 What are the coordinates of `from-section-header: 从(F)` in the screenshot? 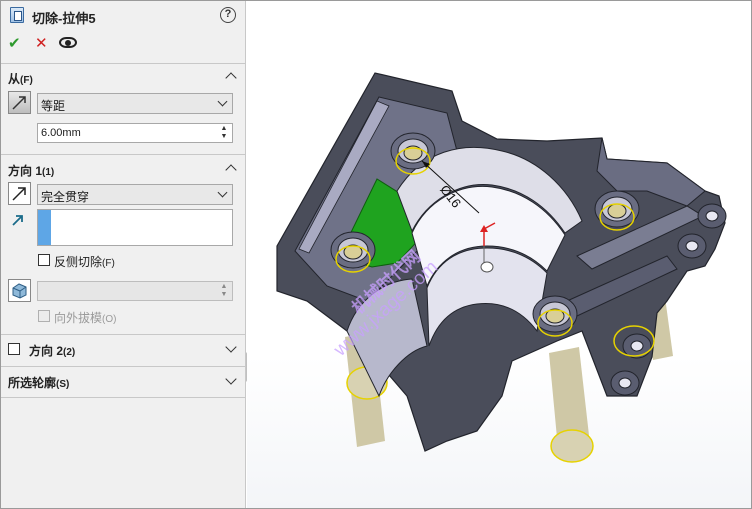 It's located at (20, 78).